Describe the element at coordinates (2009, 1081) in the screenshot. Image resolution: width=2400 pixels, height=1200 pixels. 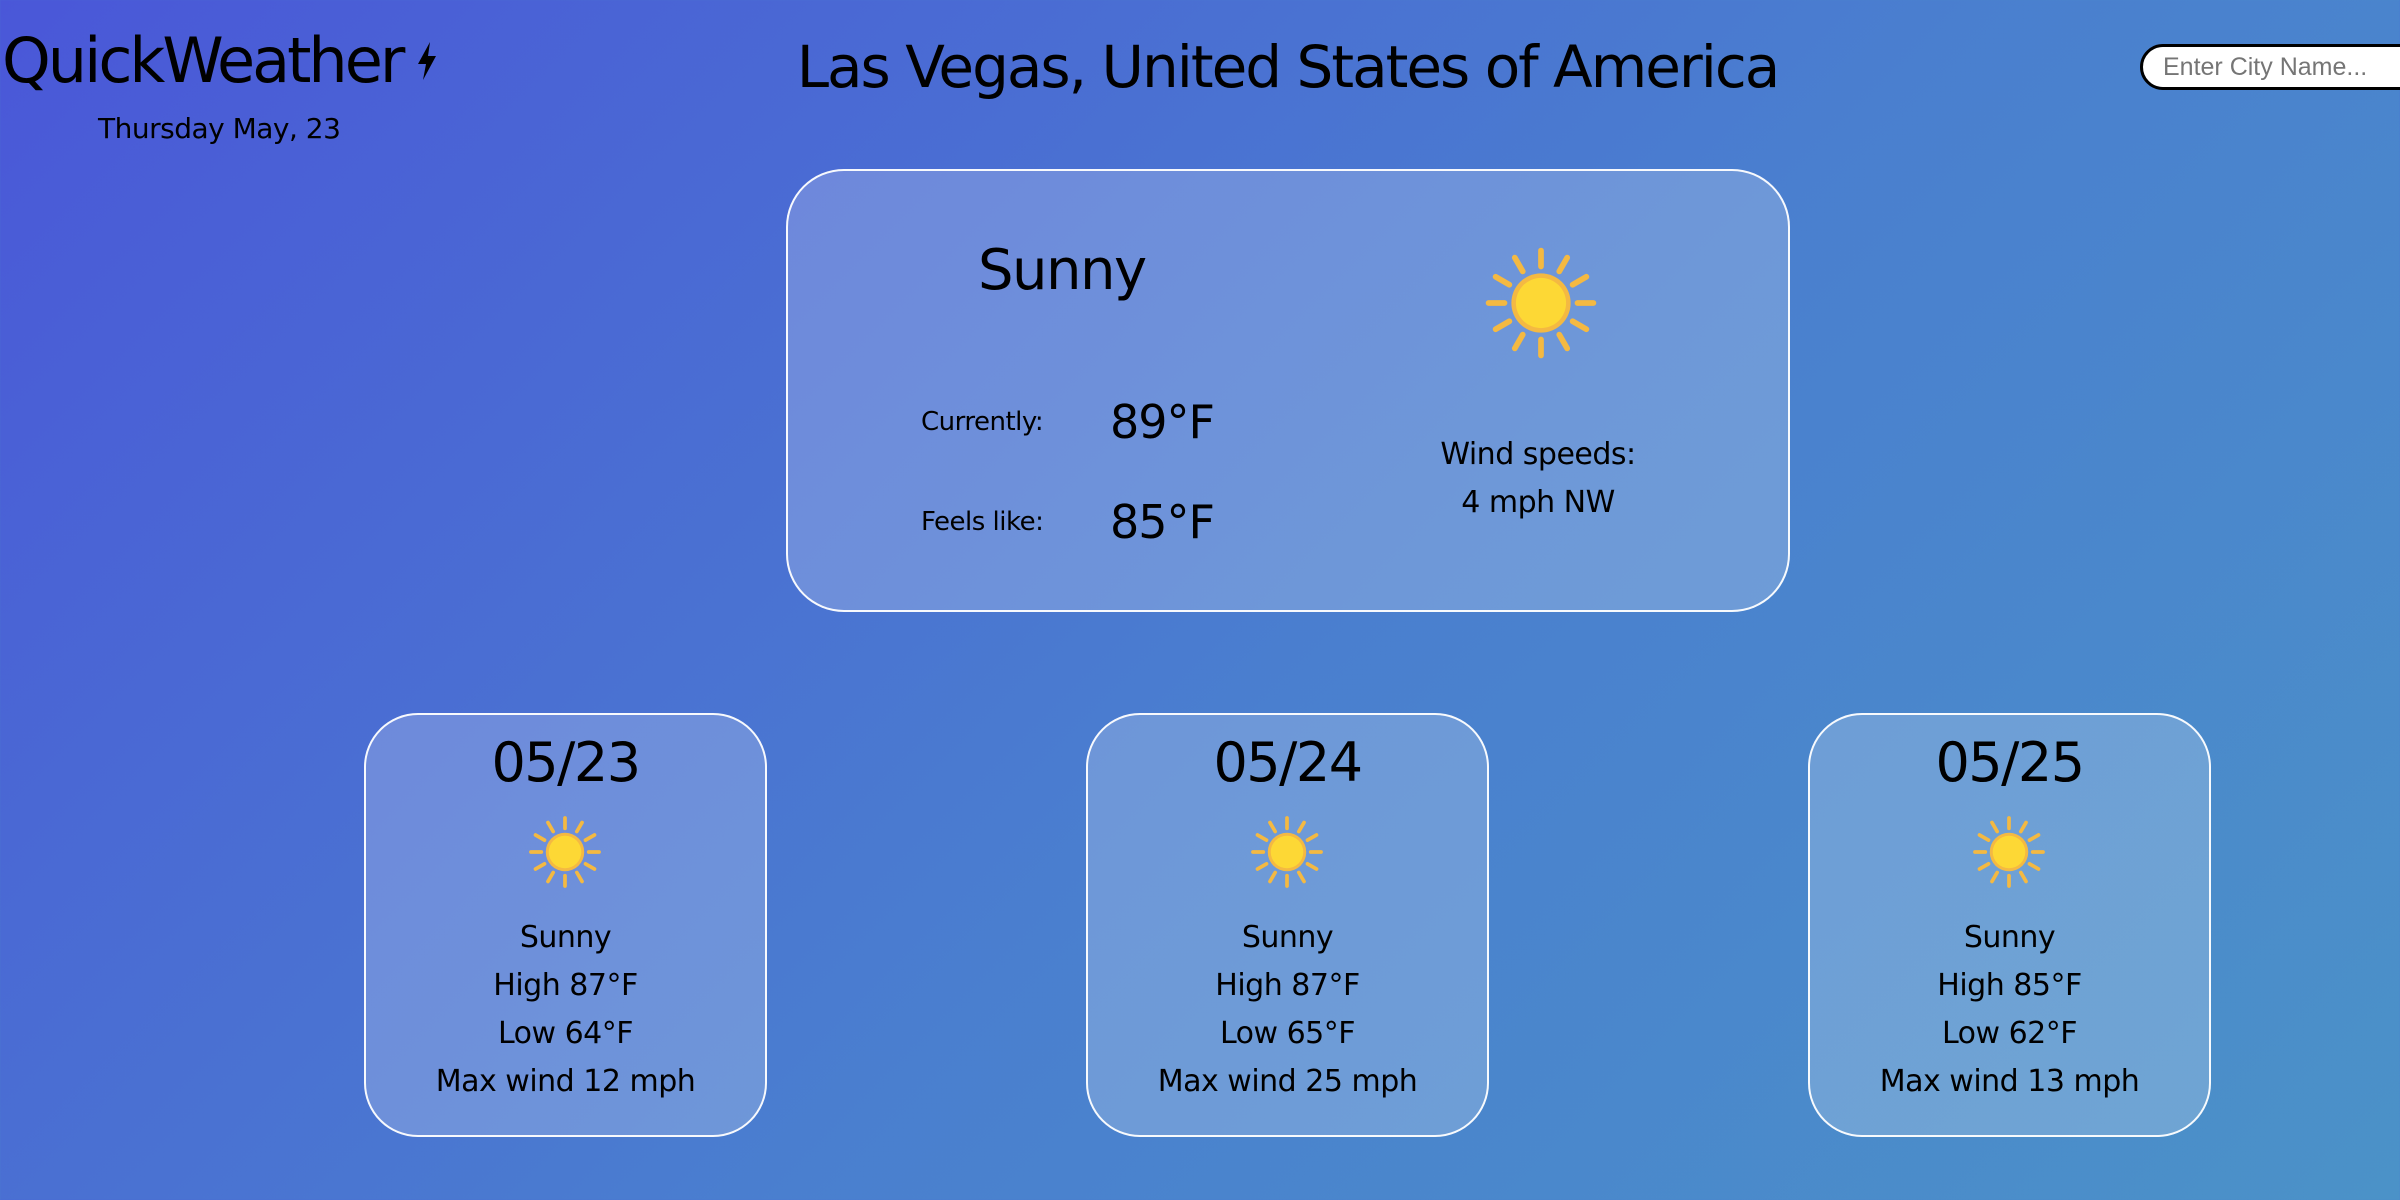
I see `forecast-max-wind: Max wind 13 mph` at that location.